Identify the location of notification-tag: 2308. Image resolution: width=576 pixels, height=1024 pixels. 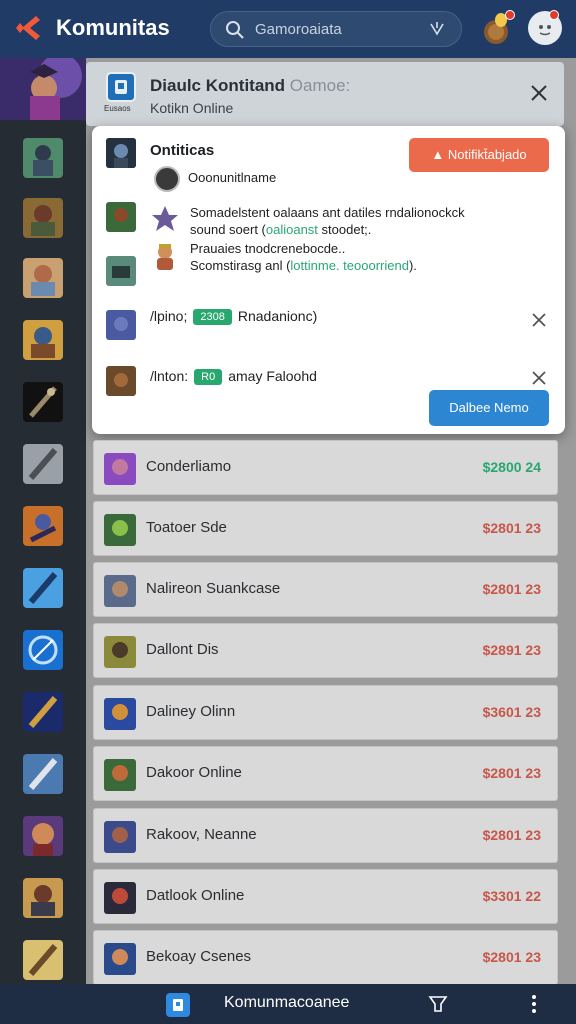
(212, 317).